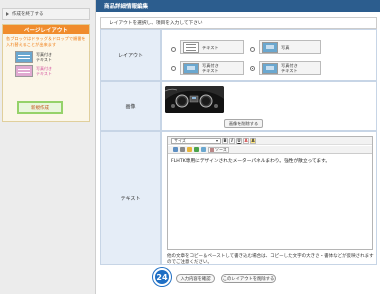  Describe the element at coordinates (46, 29) in the screenshot. I see `page-layout-title: ページレイアウト` at that location.